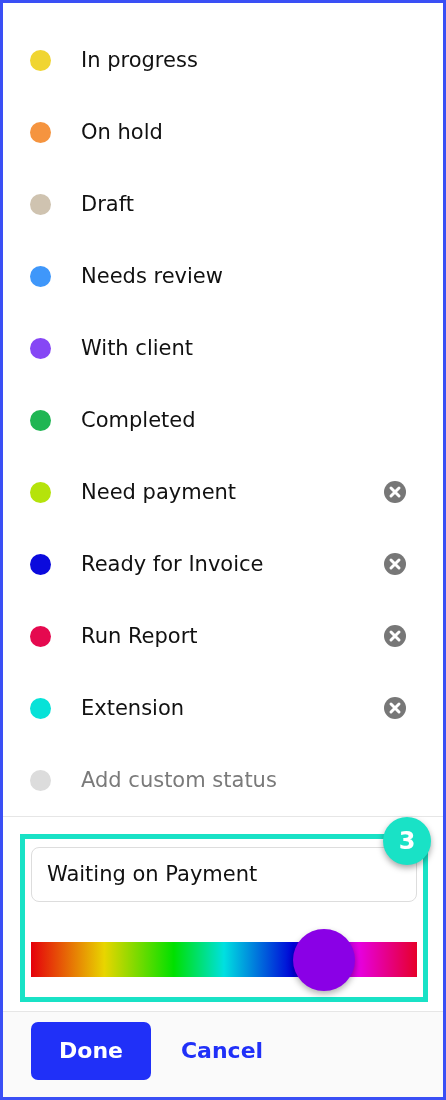 The image size is (446, 1100). What do you see at coordinates (133, 708) in the screenshot?
I see `status-label: Extension` at bounding box center [133, 708].